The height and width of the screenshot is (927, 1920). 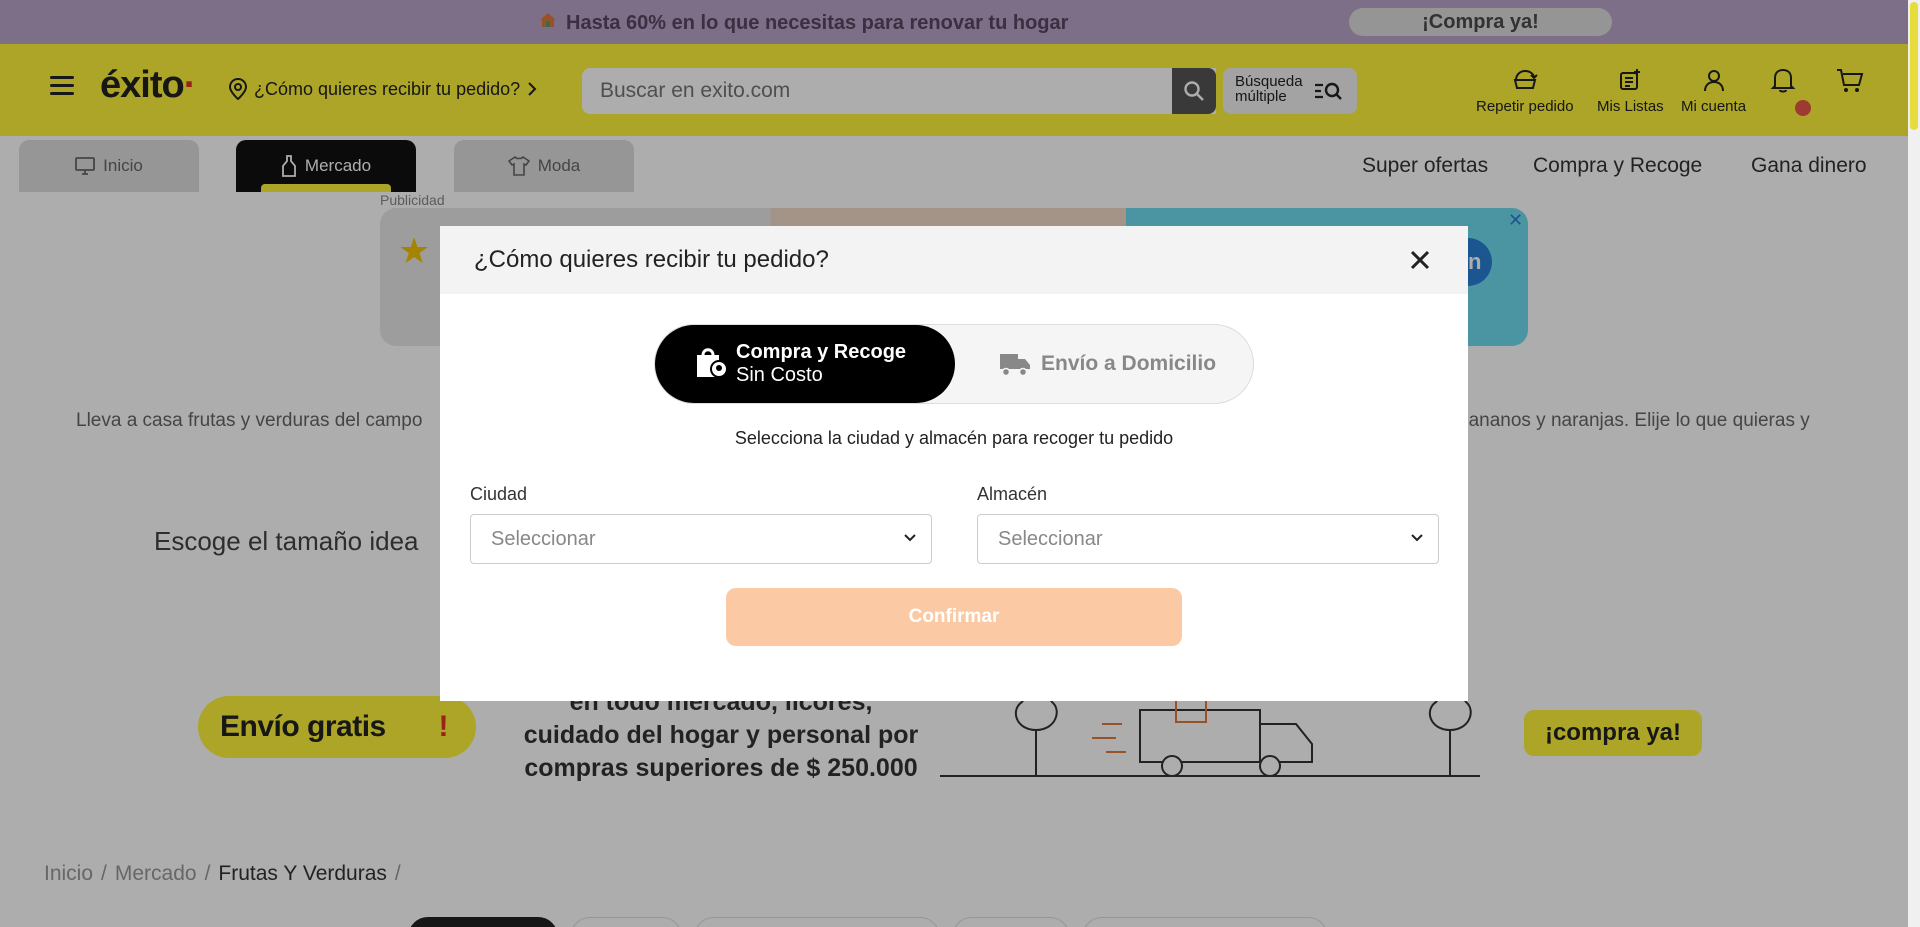 I want to click on city-select: Seleccionar, so click(x=701, y=539).